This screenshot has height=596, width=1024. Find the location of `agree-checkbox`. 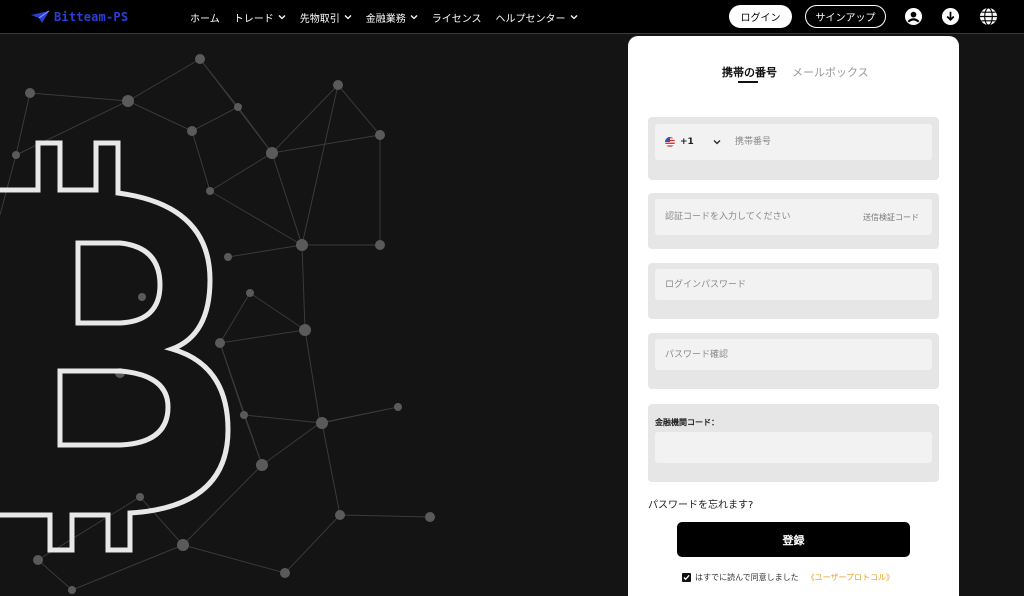

agree-checkbox is located at coordinates (686, 577).